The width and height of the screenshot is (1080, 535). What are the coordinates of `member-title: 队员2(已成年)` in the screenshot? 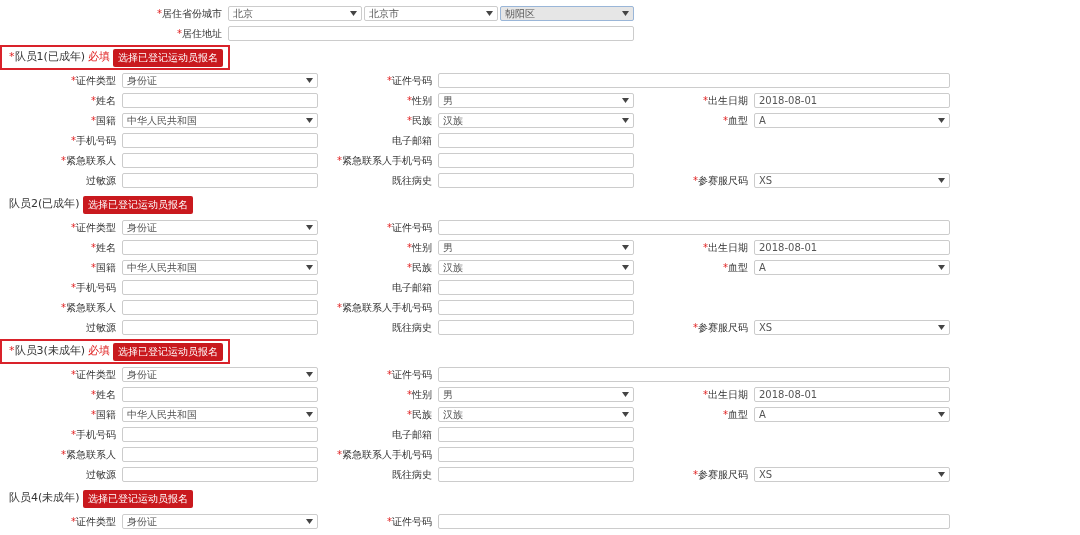 It's located at (44, 204).